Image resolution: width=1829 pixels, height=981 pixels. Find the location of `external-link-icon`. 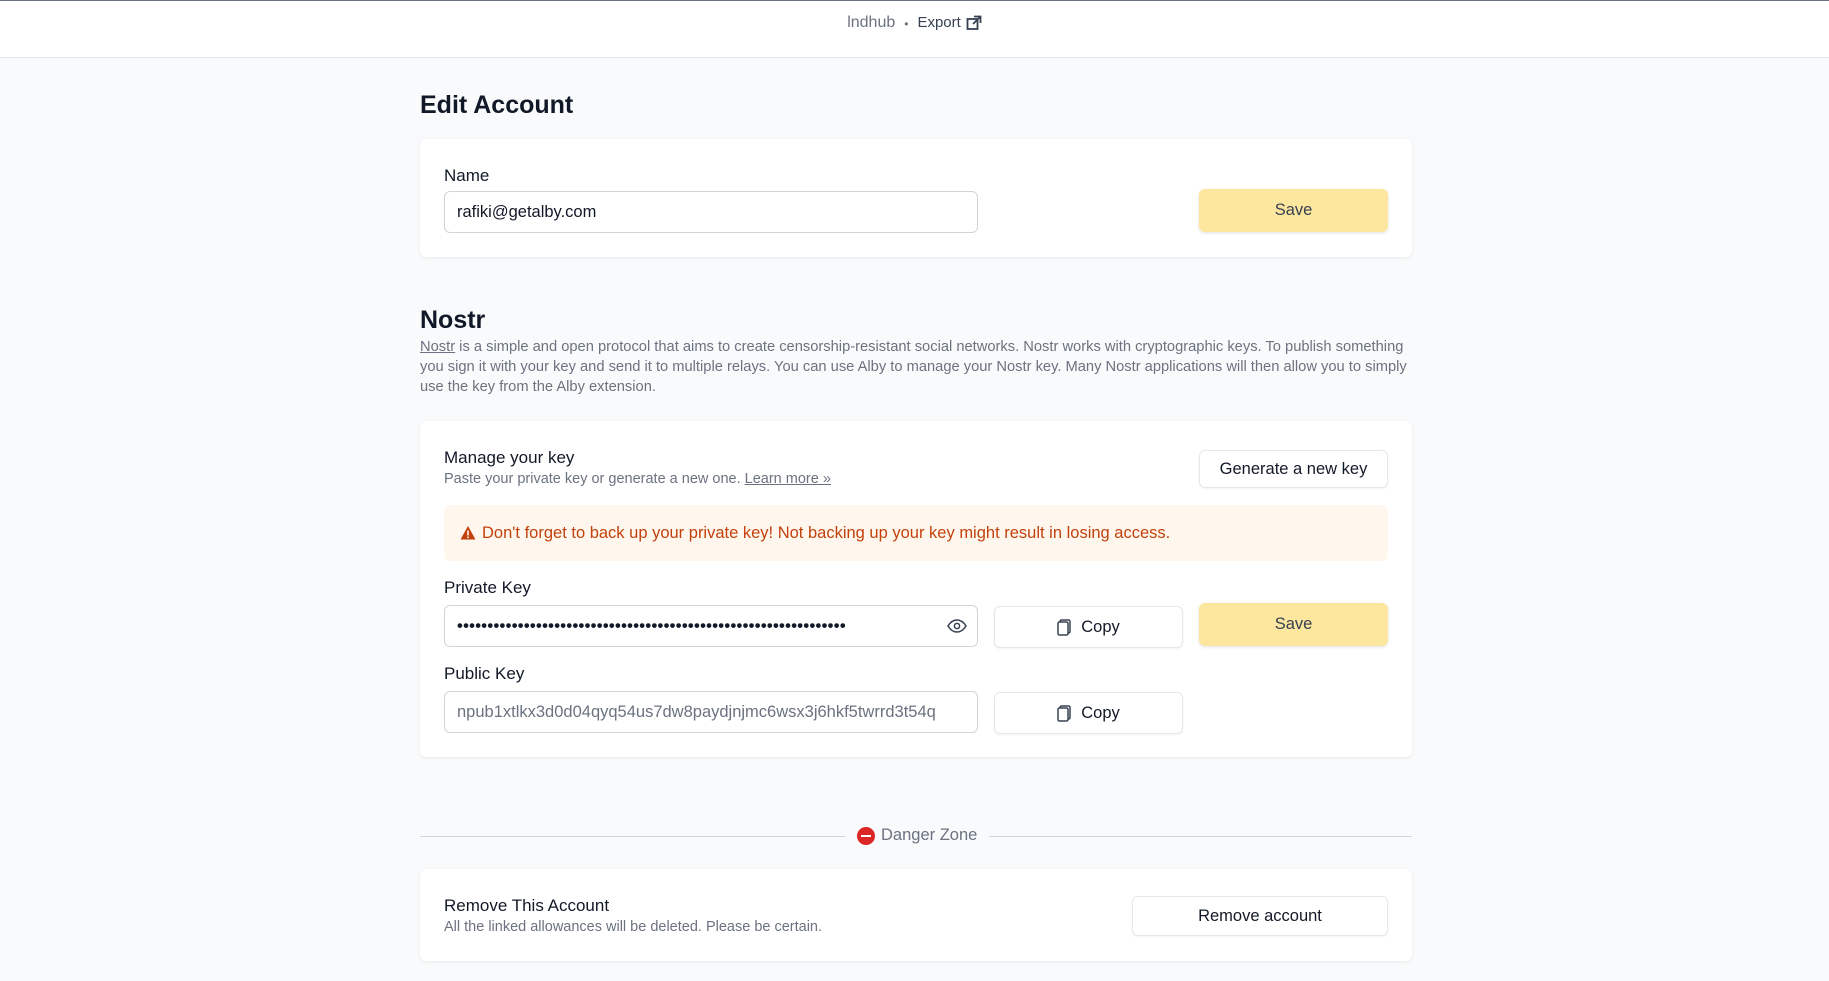

external-link-icon is located at coordinates (974, 22).